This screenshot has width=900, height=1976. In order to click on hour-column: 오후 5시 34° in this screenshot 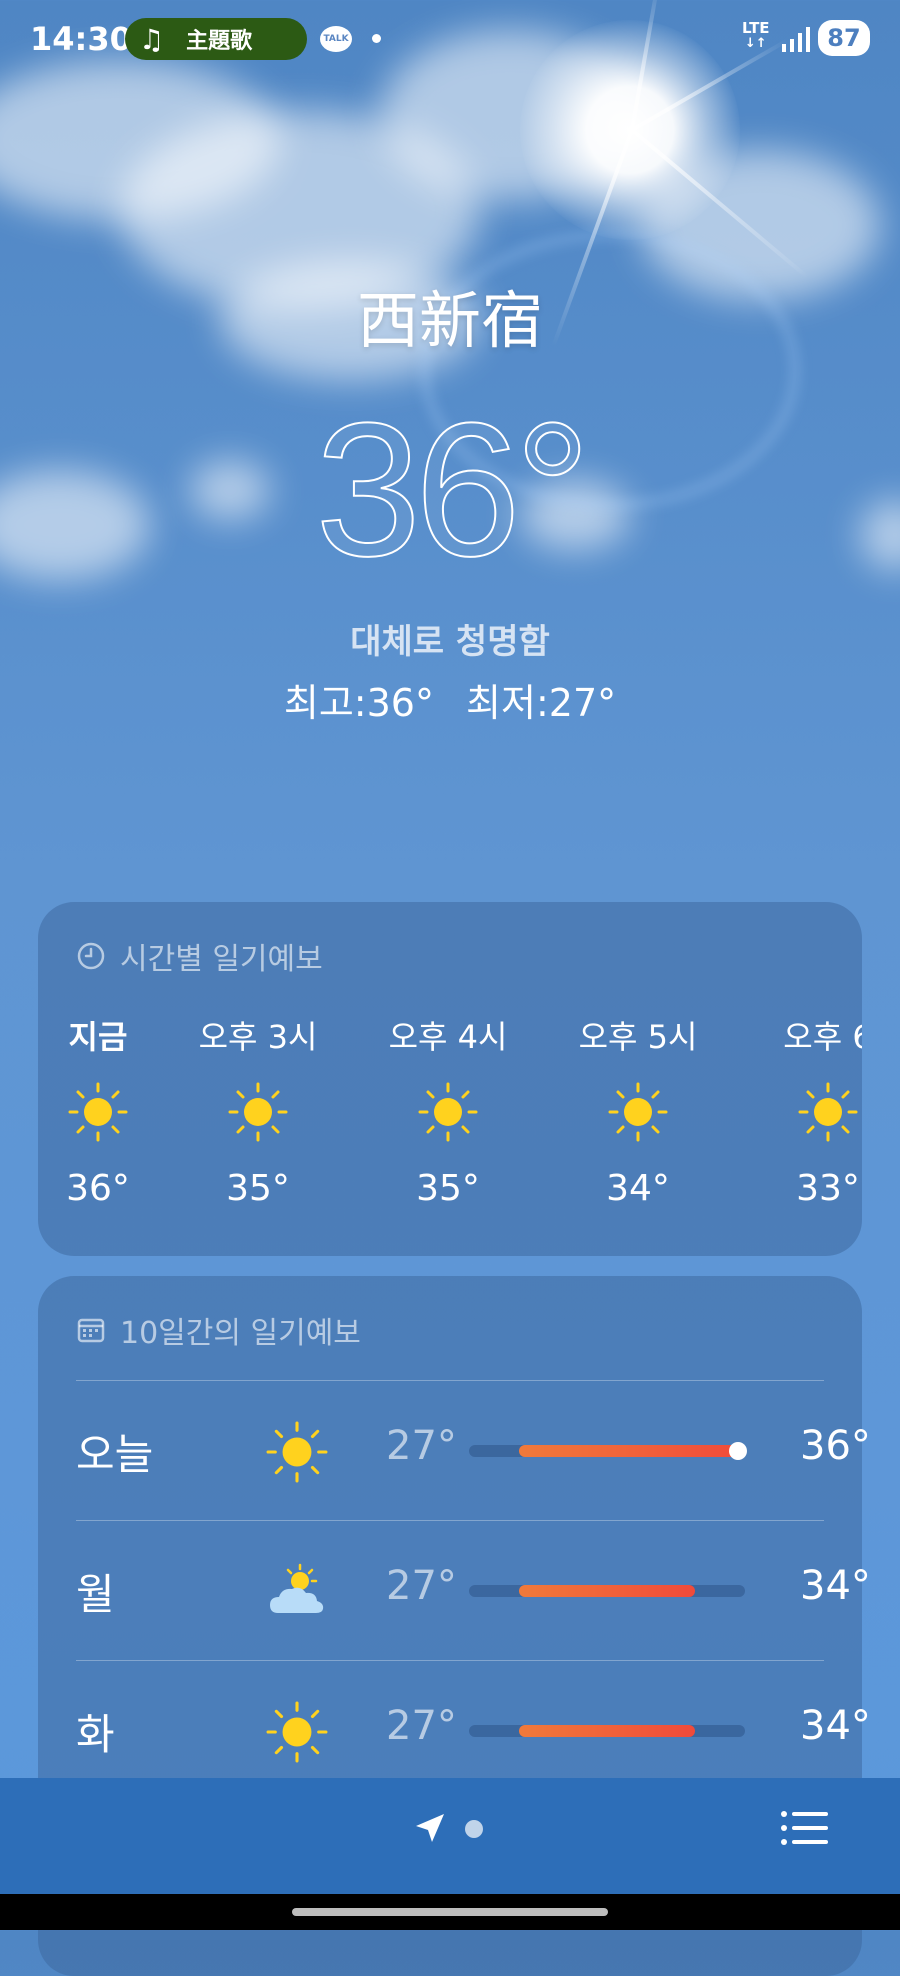, I will do `click(638, 1110)`.